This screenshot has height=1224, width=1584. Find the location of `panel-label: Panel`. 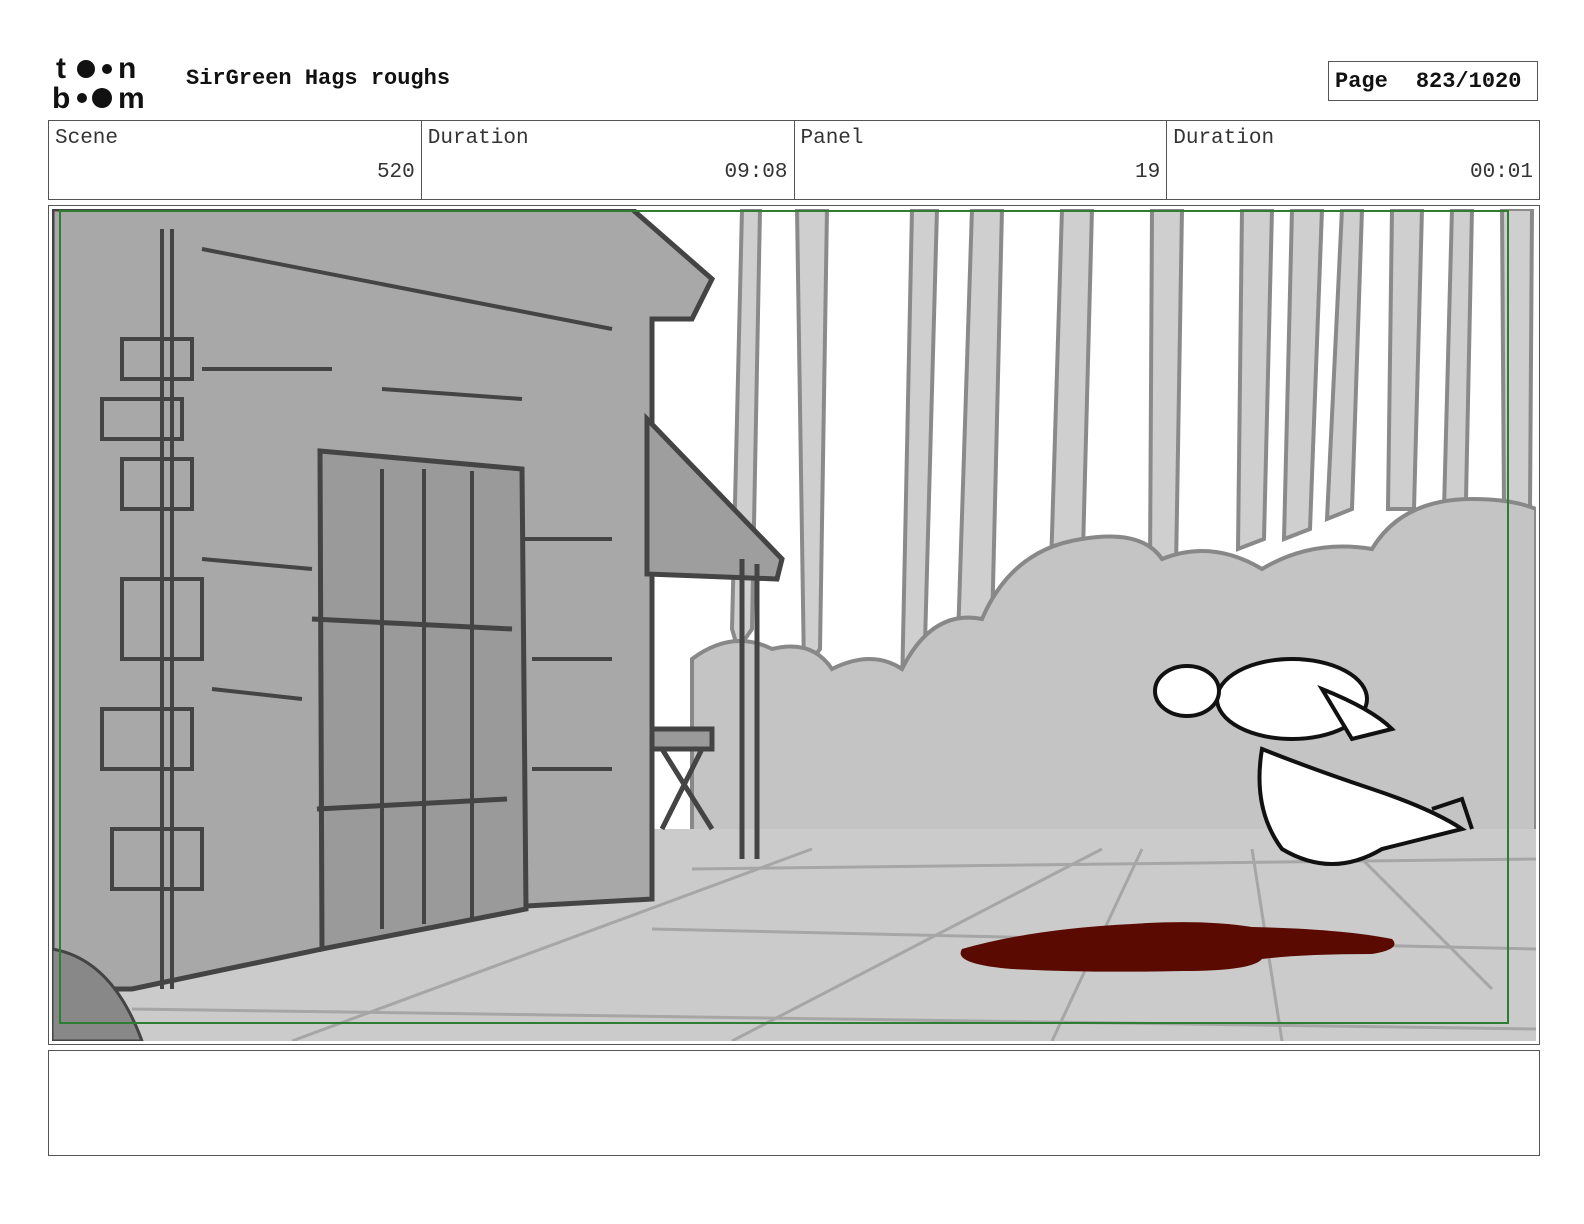

panel-label: Panel is located at coordinates (832, 138).